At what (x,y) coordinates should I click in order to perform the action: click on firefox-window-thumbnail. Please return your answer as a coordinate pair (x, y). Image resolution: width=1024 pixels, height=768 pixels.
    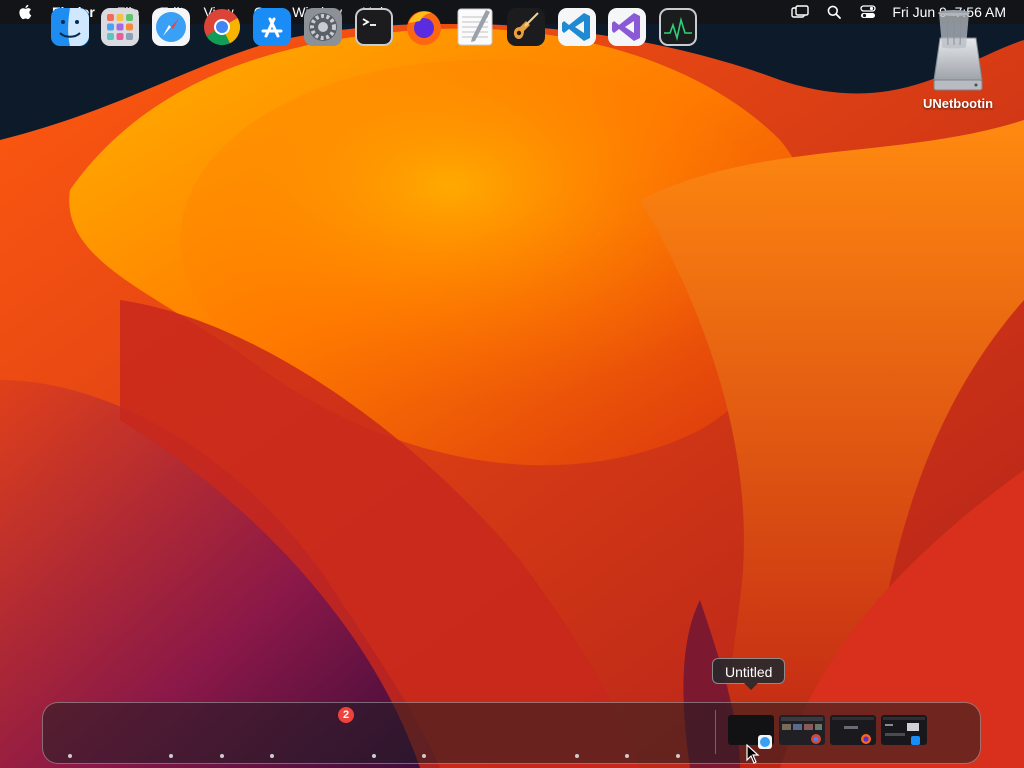
    Looking at the image, I should click on (853, 730).